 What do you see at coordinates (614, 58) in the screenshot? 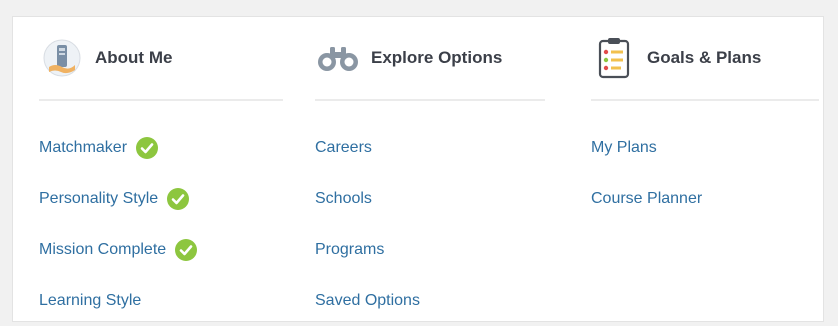
I see `checklist-icon` at bounding box center [614, 58].